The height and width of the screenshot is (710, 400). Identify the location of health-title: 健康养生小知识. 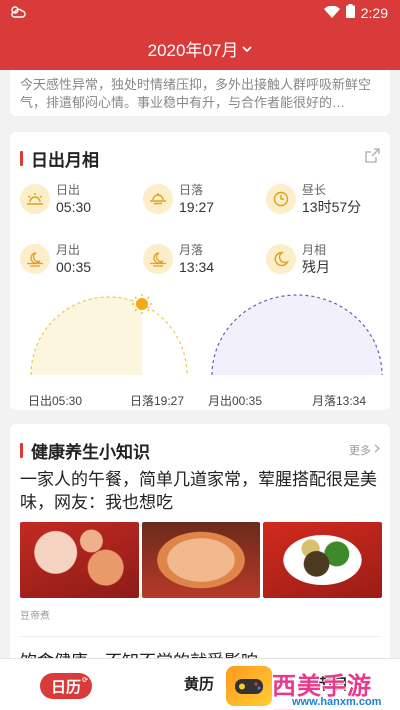
(85, 450).